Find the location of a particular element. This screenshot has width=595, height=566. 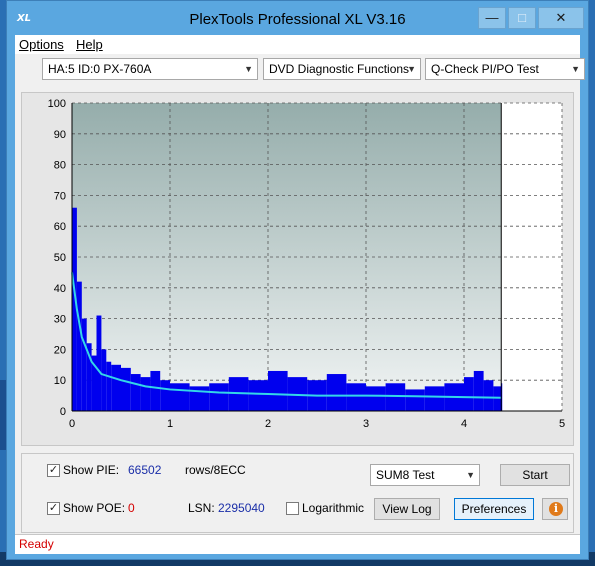

minimize-button: — is located at coordinates (492, 18).